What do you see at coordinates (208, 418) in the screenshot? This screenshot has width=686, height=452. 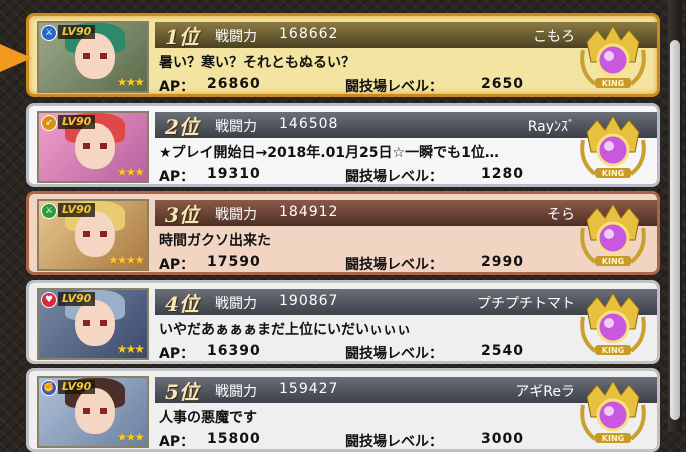 I see `player-comment: 人事の悪魔です` at bounding box center [208, 418].